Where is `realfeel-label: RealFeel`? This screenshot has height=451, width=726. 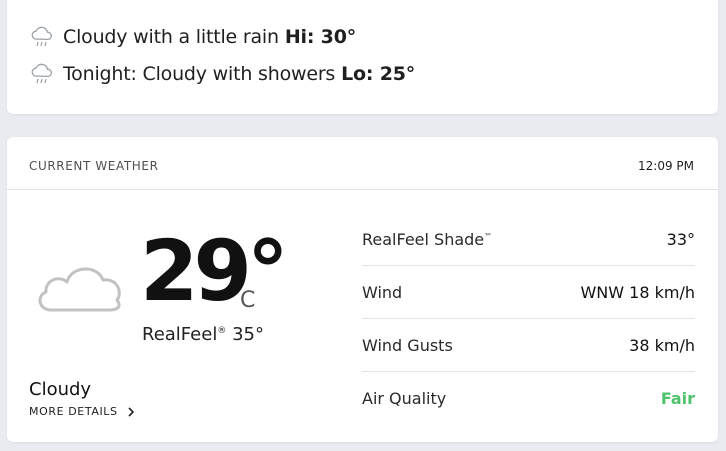 realfeel-label: RealFeel is located at coordinates (180, 334).